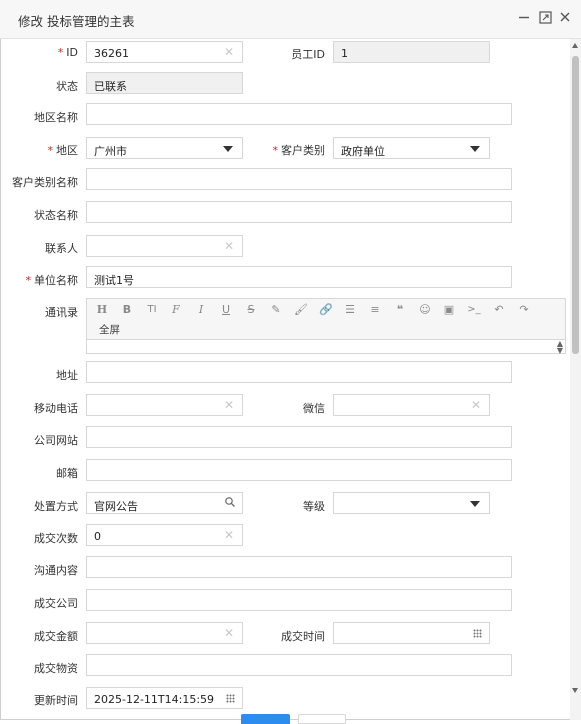  What do you see at coordinates (152, 310) in the screenshot?
I see `text-size-icon: TI` at bounding box center [152, 310].